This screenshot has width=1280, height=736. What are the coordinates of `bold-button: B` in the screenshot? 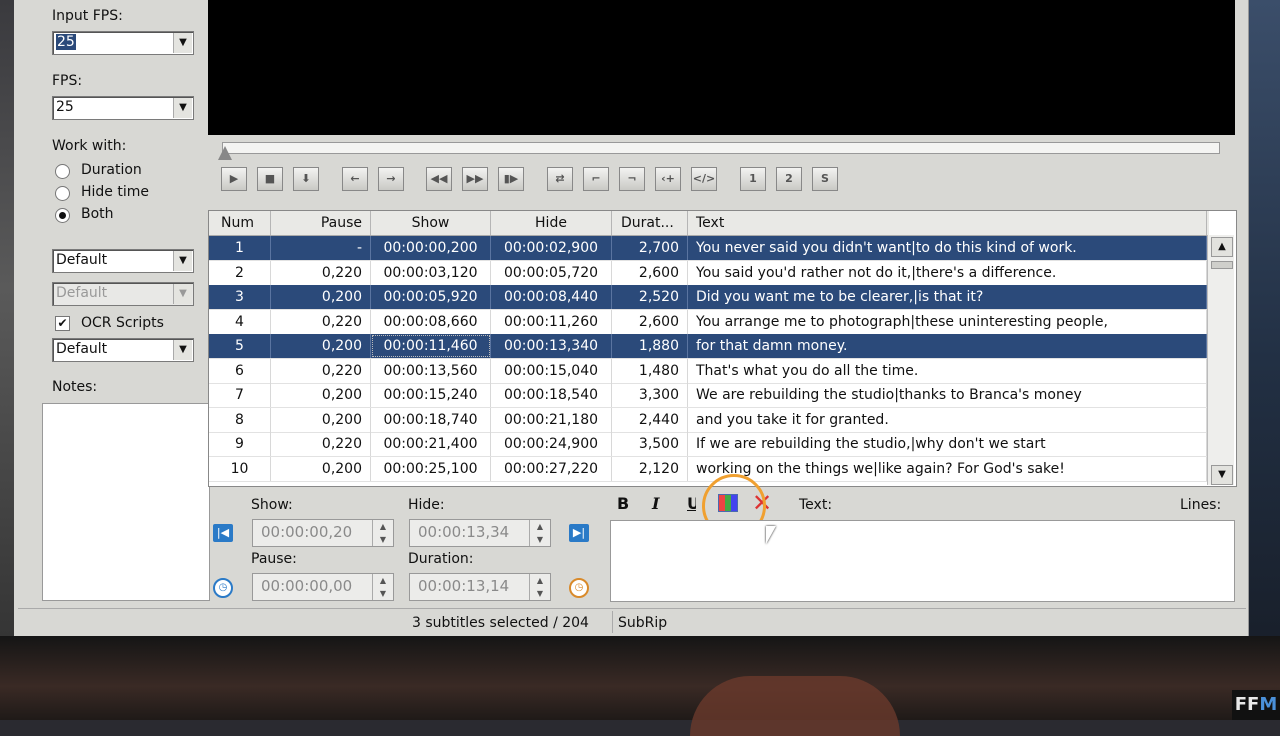 It's located at (623, 503).